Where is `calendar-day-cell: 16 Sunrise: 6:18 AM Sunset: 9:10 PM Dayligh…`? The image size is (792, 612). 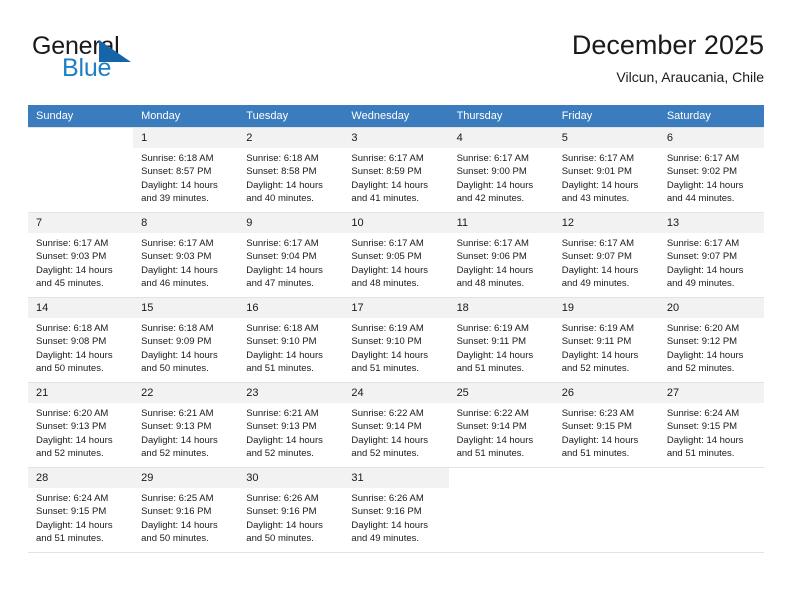 calendar-day-cell: 16 Sunrise: 6:18 AM Sunset: 9:10 PM Dayligh… is located at coordinates (291, 340).